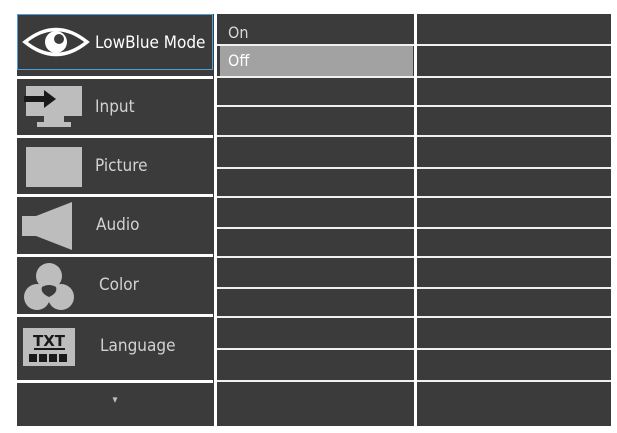 The height and width of the screenshot is (433, 617). Describe the element at coordinates (49, 341) in the screenshot. I see `language-icon-text: TXT` at that location.